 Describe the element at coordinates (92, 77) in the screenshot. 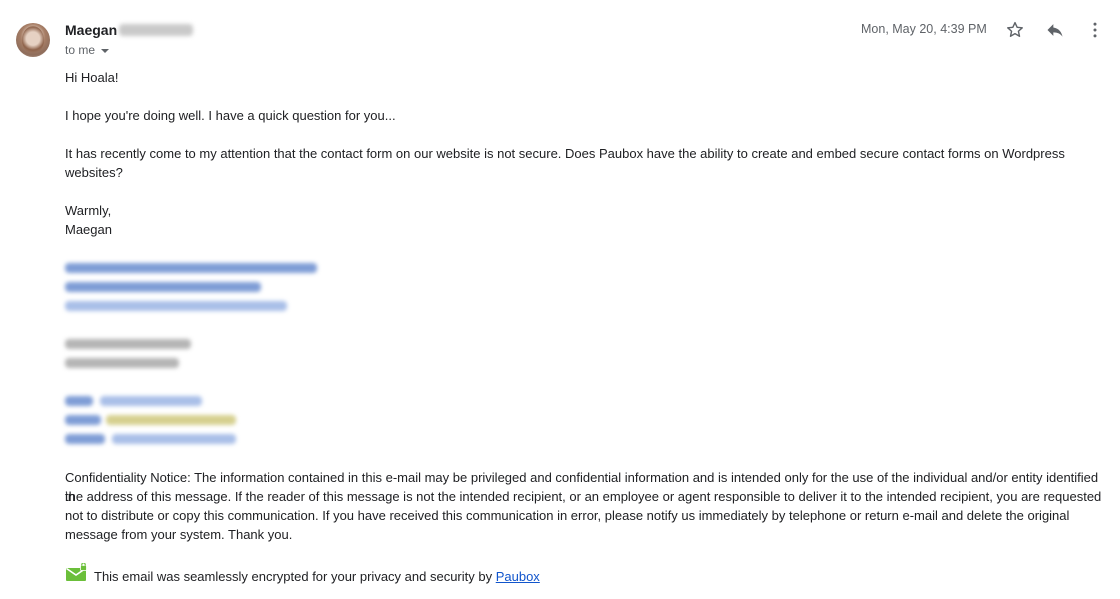

I see `greeting: Hi Hoala!` at that location.